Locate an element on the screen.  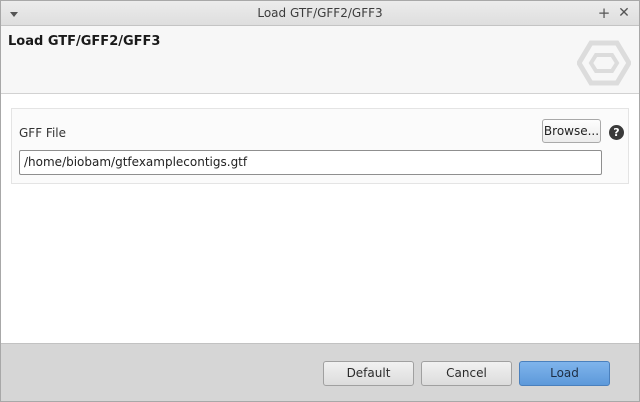
load-button: Load is located at coordinates (564, 373).